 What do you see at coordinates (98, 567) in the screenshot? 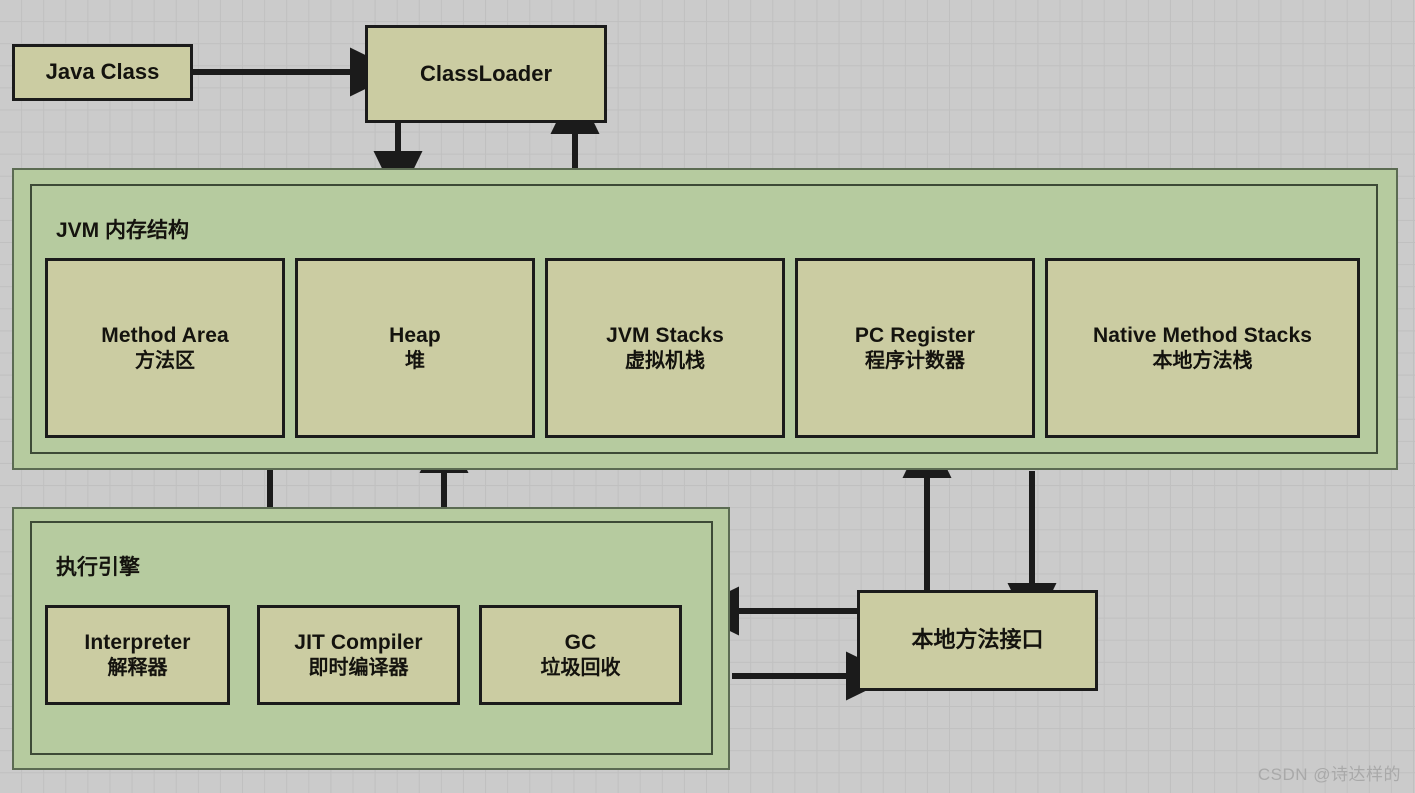
I see `execution-engine-title: 执行引擎` at bounding box center [98, 567].